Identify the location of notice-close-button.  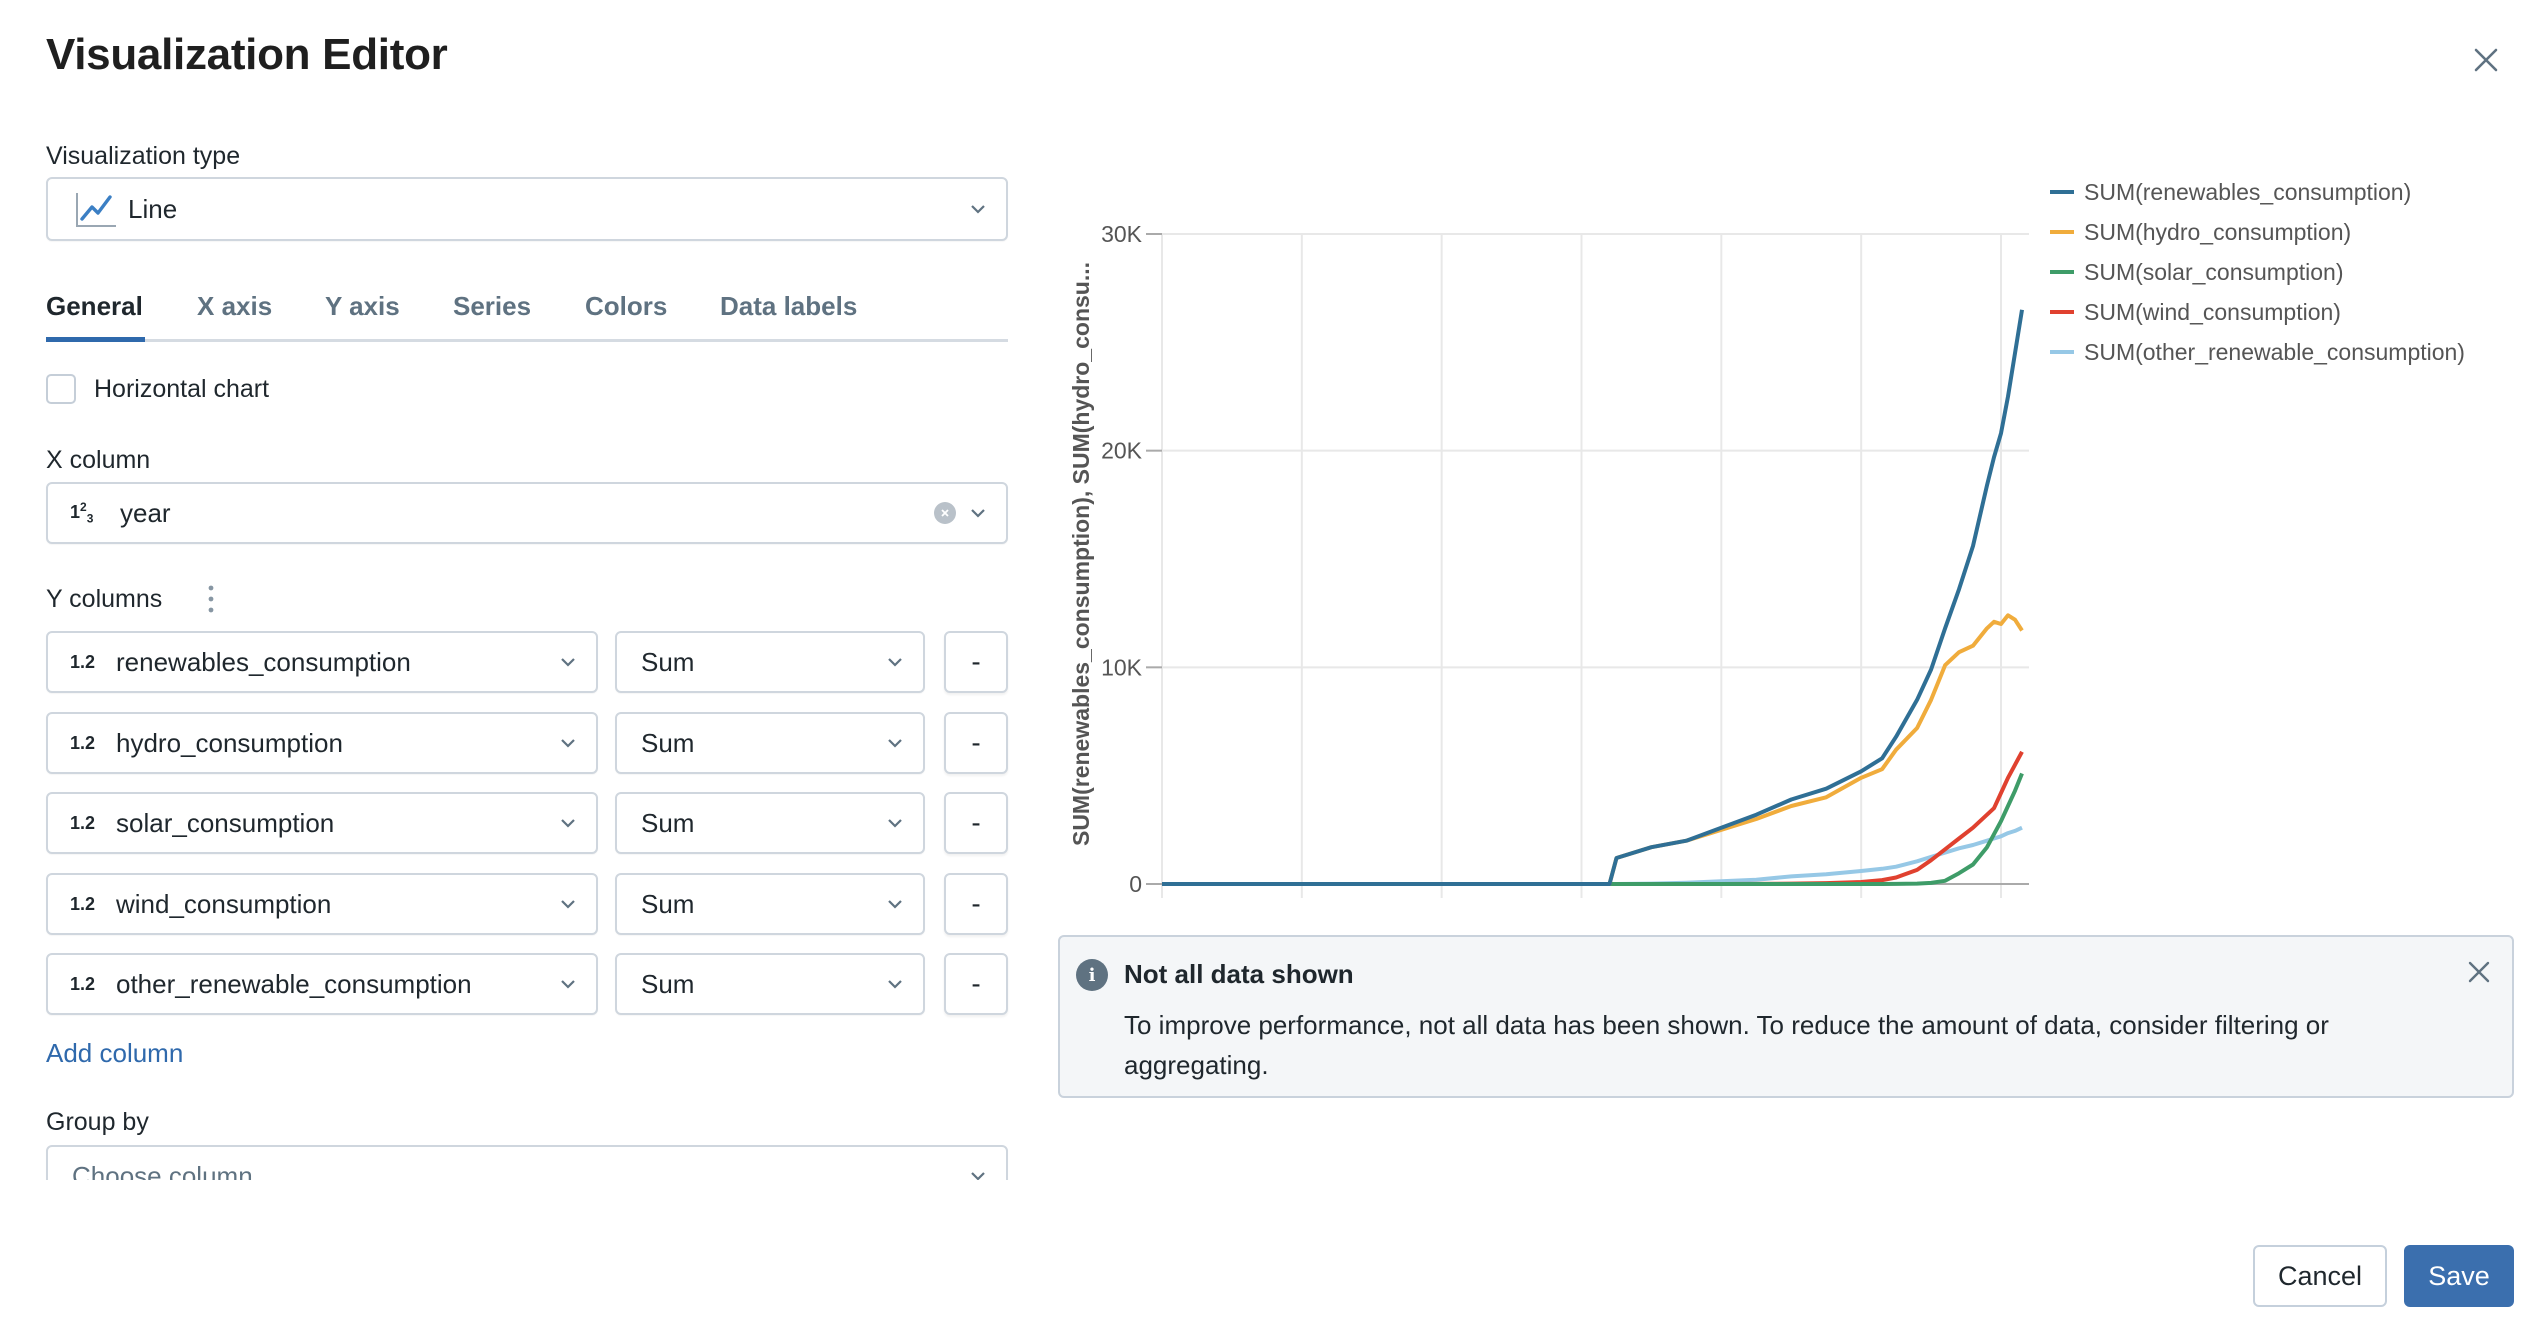
(2479, 972).